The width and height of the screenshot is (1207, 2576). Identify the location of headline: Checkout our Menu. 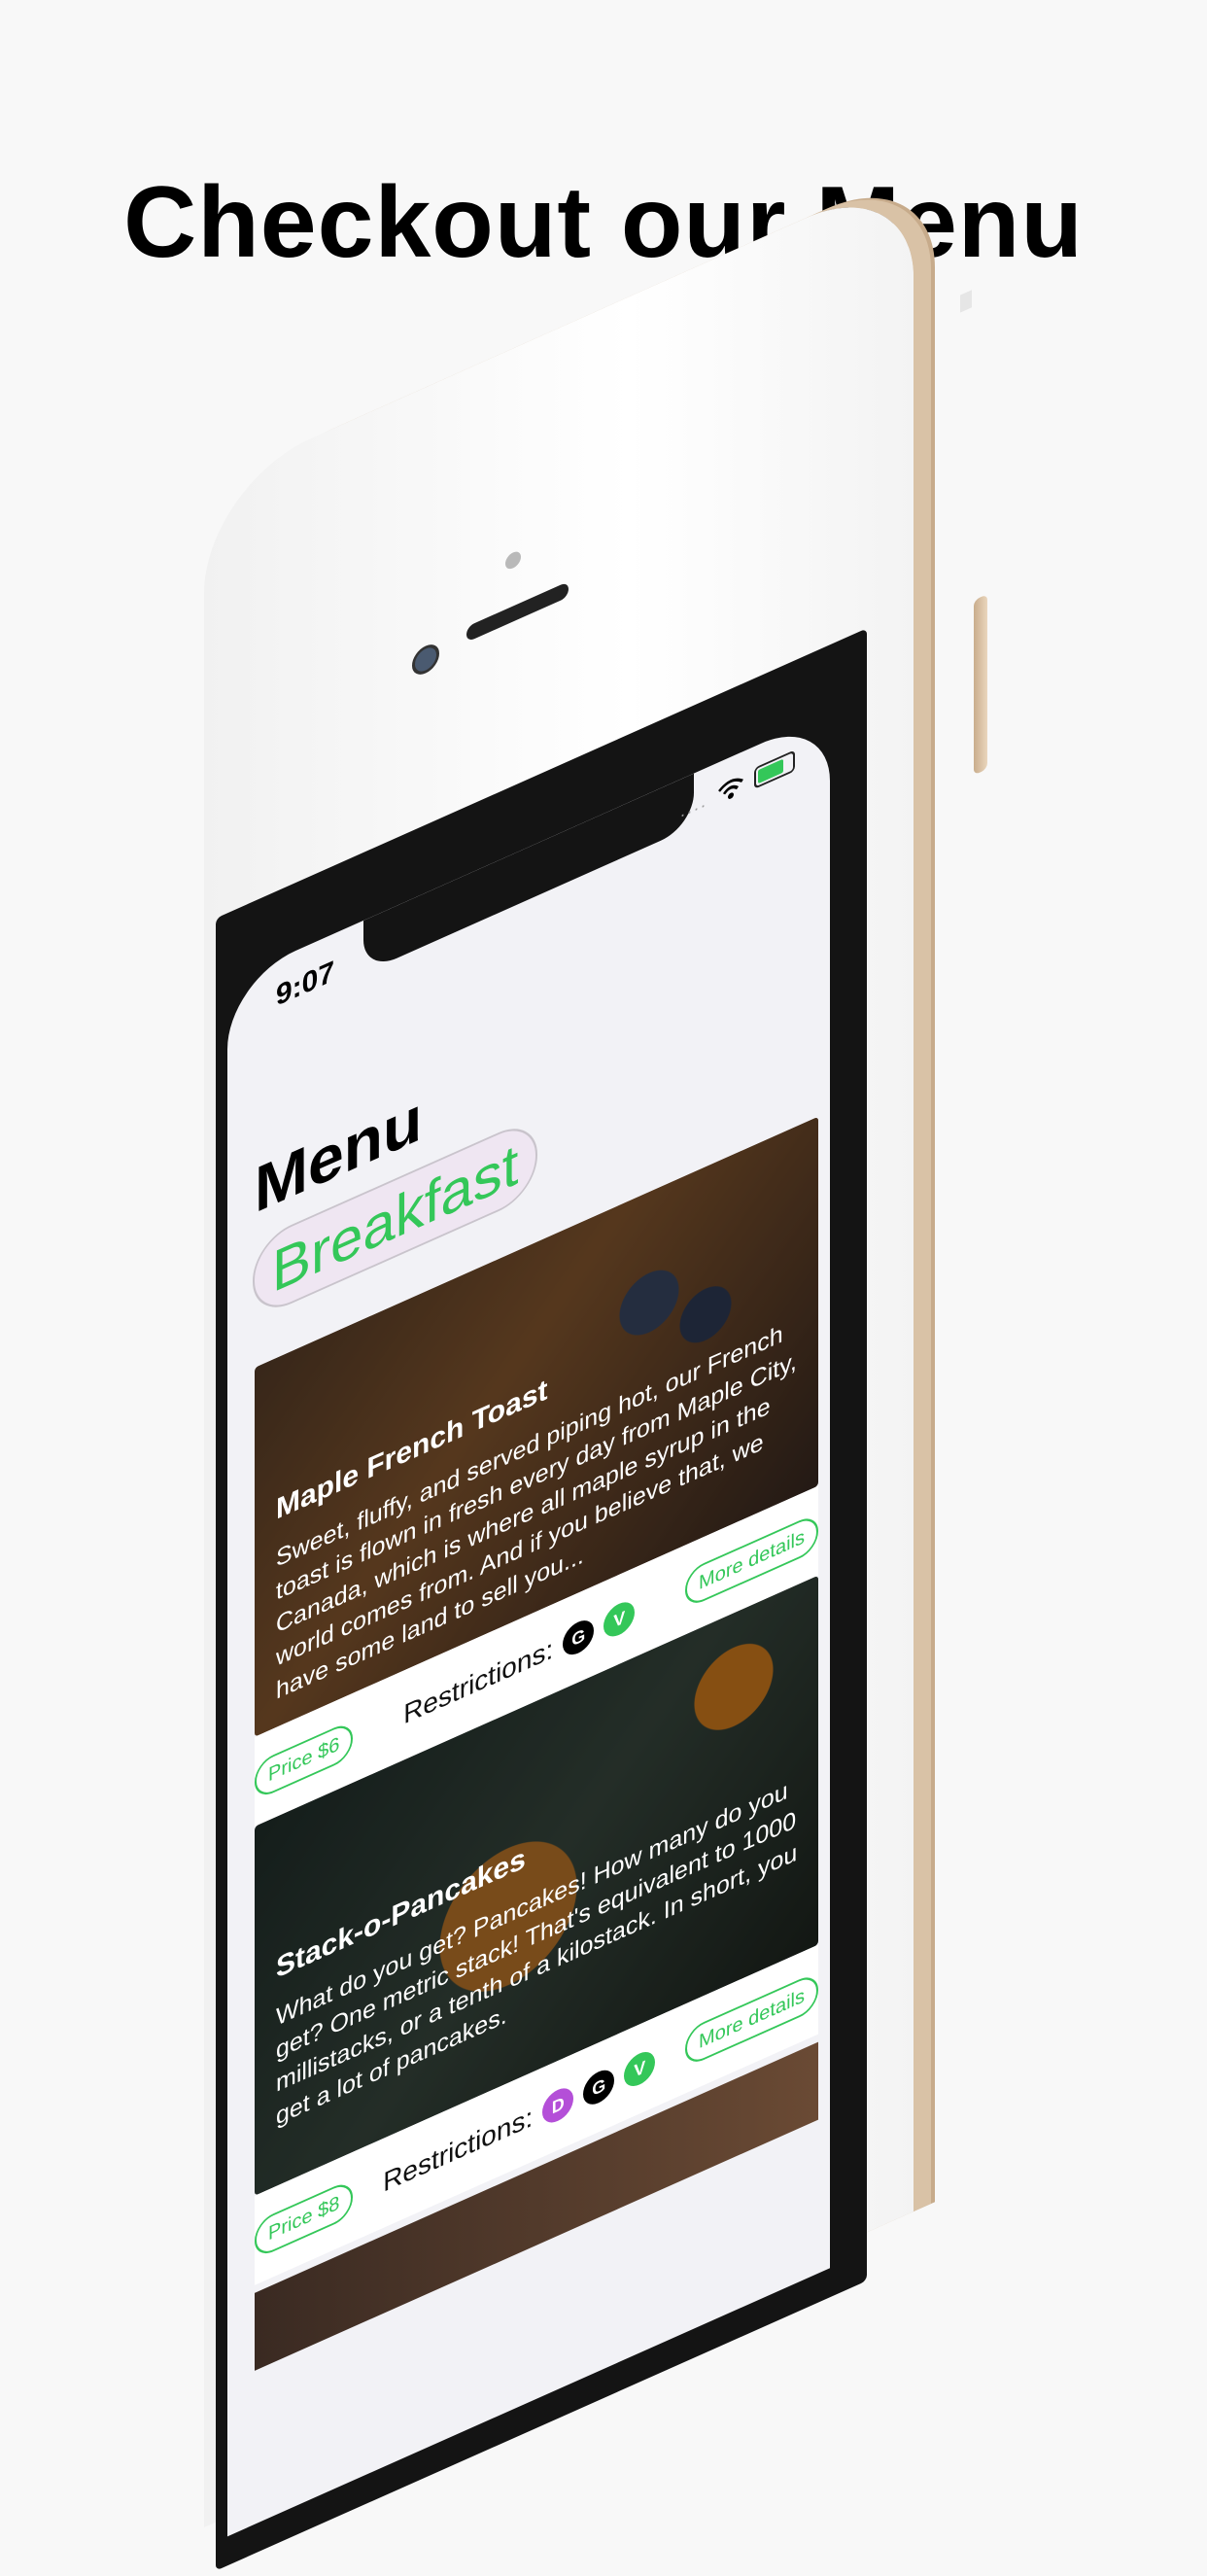
(603, 222).